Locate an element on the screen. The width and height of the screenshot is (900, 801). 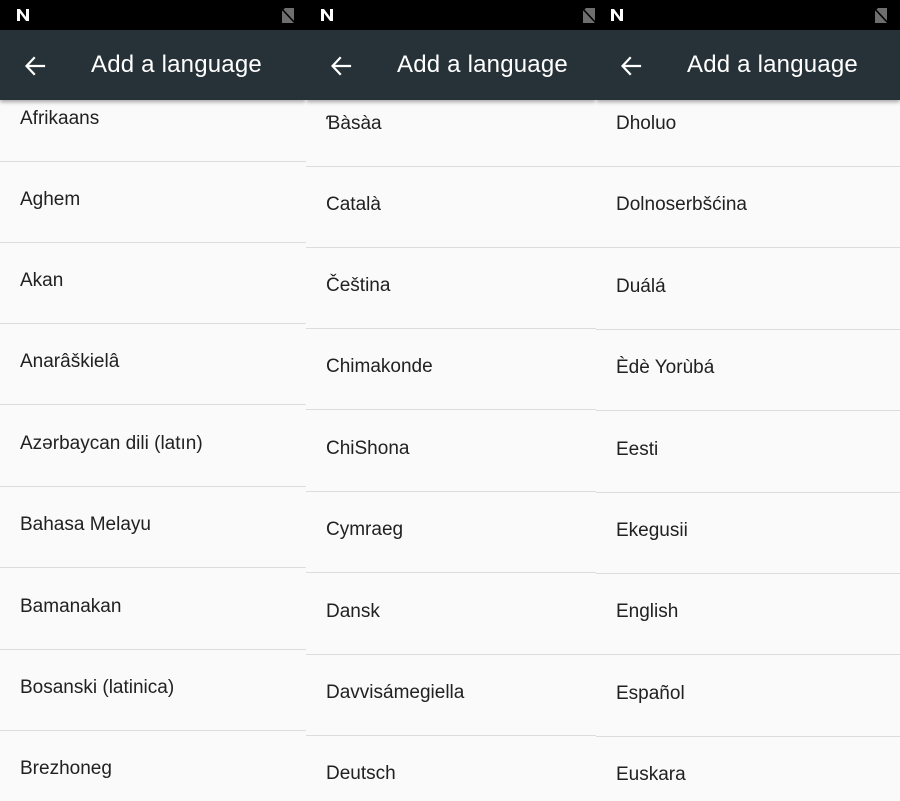
language-item: Dolnoserbšćina is located at coordinates (748, 207).